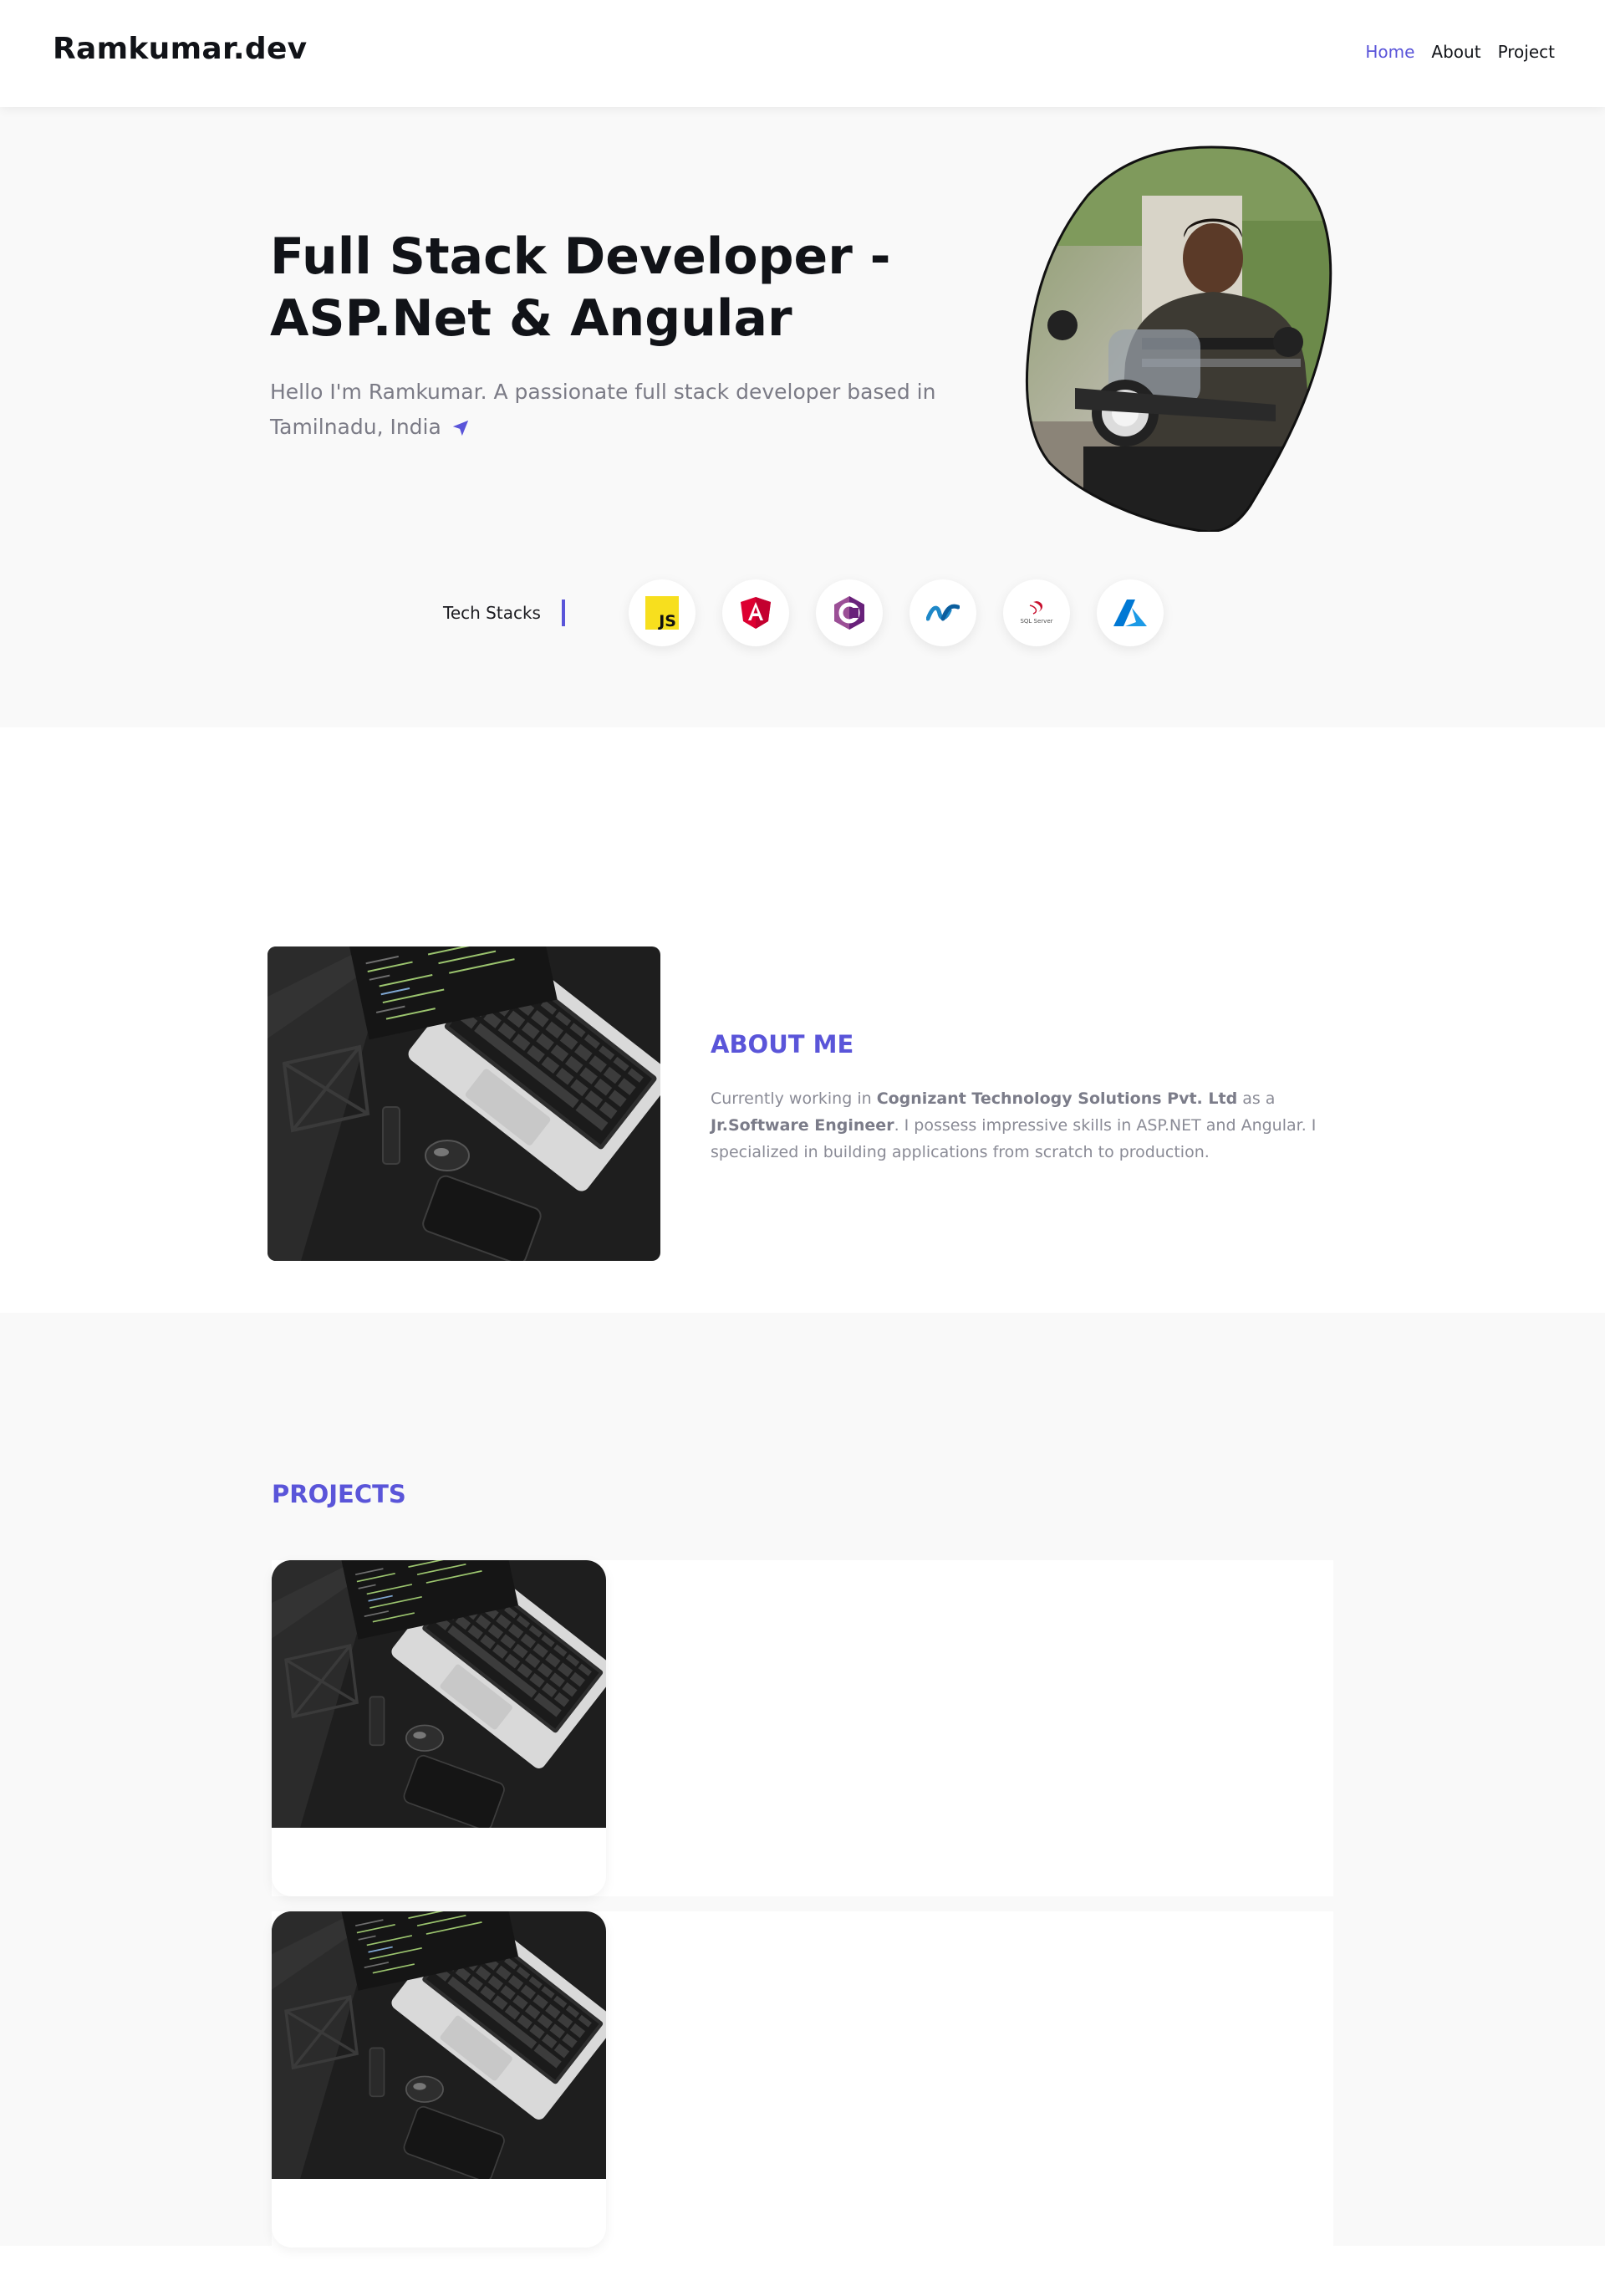 Image resolution: width=1605 pixels, height=2296 pixels. Describe the element at coordinates (755, 612) in the screenshot. I see `angular-icon` at that location.